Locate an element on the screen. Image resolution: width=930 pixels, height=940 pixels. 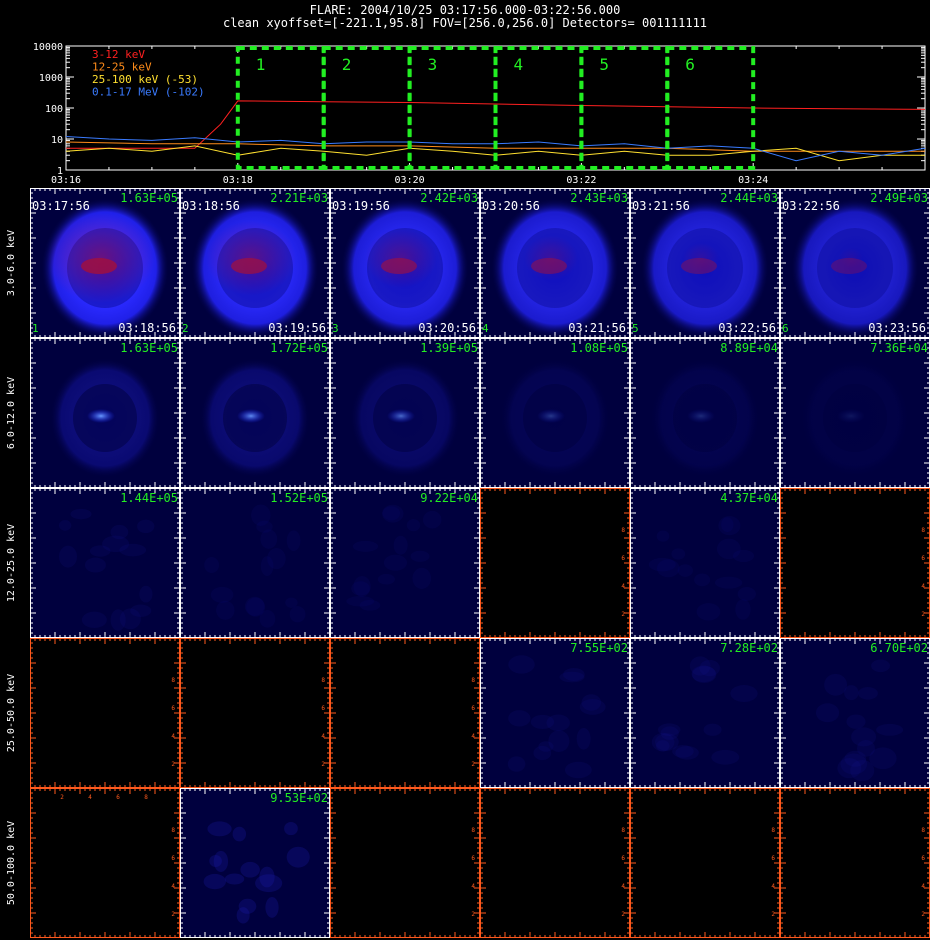
max-count-label: 2.42E+03 is located at coordinates (449, 198).